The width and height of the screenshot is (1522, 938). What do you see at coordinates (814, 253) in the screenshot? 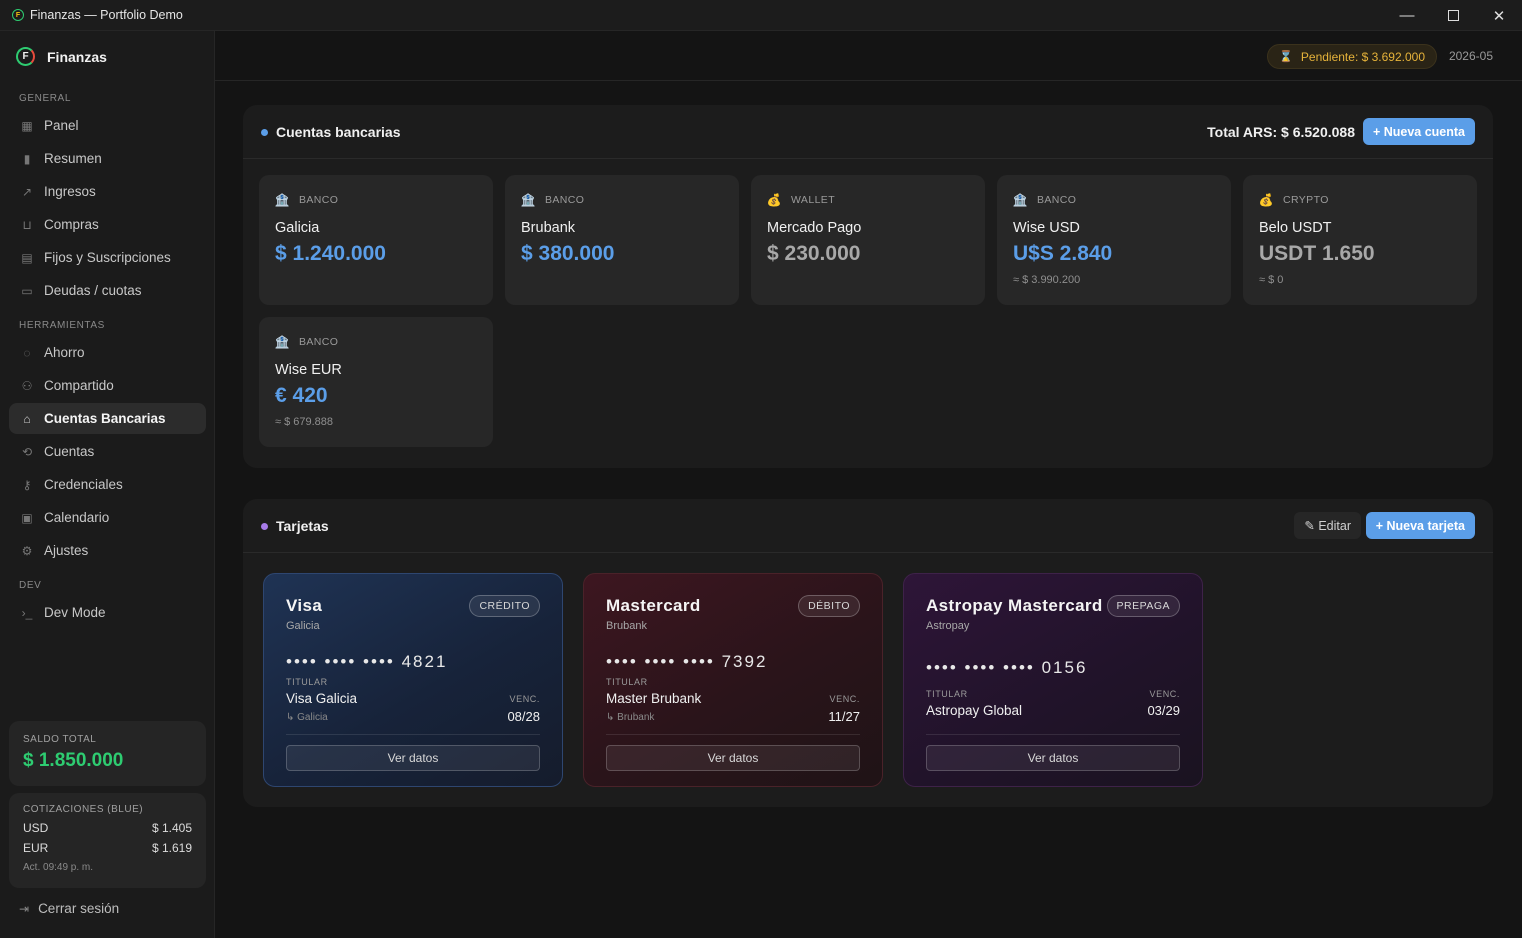
I see `account-balance: $ 230.000` at bounding box center [814, 253].